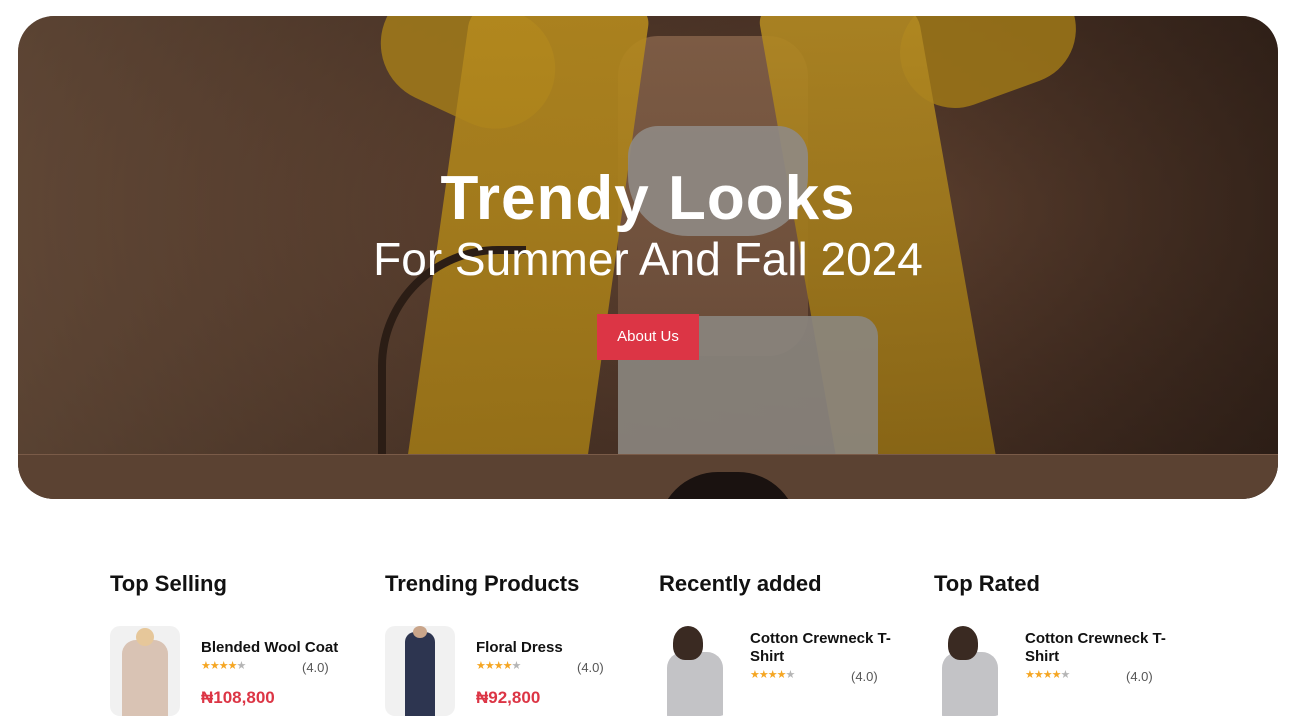 Image resolution: width=1296 pixels, height=716 pixels. What do you see at coordinates (648, 337) in the screenshot?
I see `about-us-button: About Us` at bounding box center [648, 337].